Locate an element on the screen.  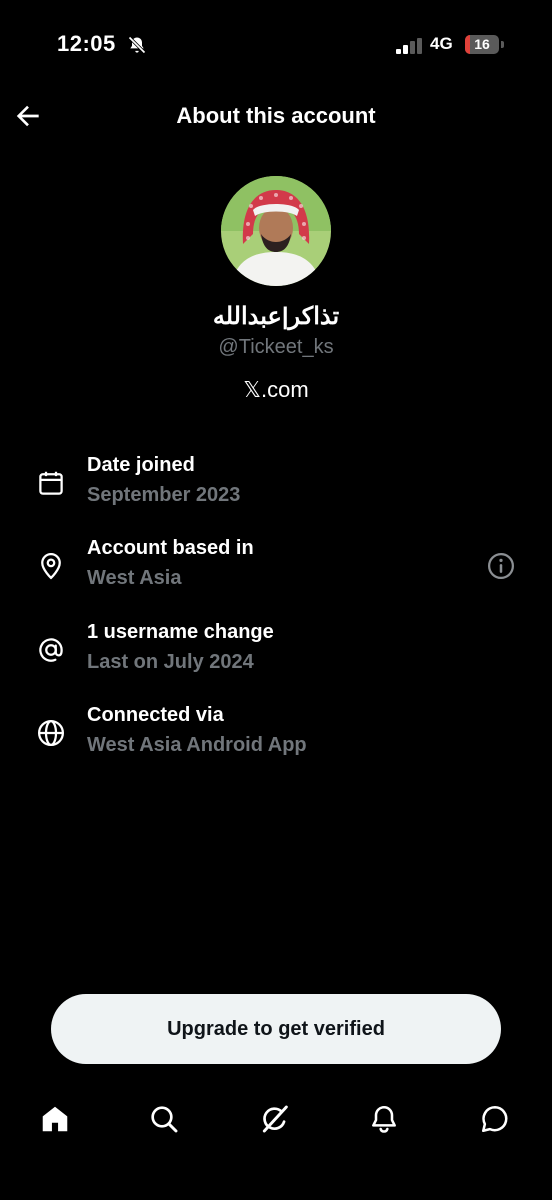
network-type: 4G is located at coordinates (441, 43).